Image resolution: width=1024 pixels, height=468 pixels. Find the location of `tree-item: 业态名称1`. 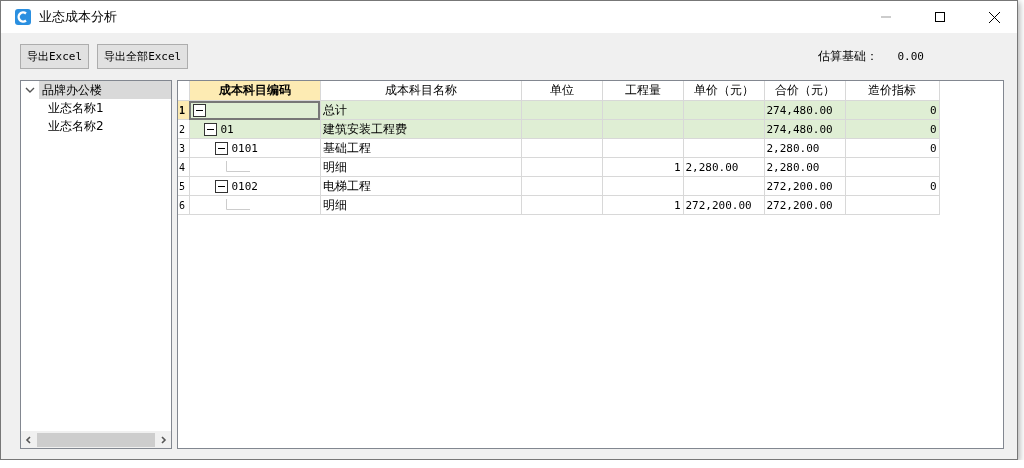

tree-item: 业态名称1 is located at coordinates (76, 108).